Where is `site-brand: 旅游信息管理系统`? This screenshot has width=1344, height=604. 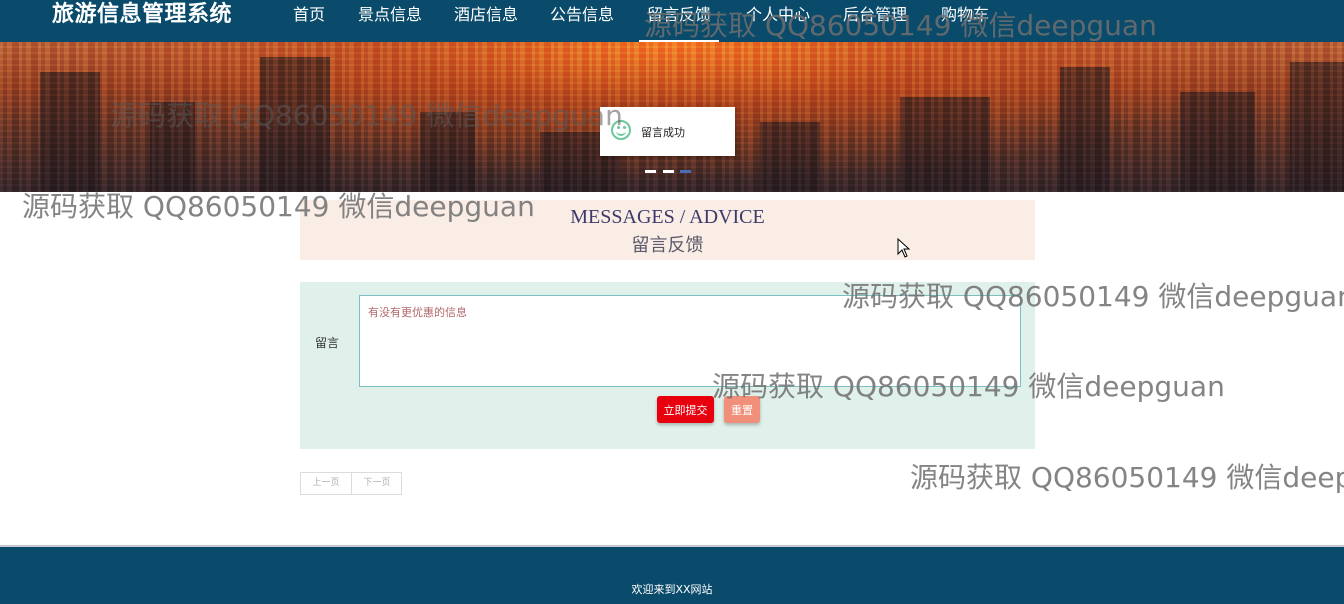
site-brand: 旅游信息管理系统 is located at coordinates (142, 15).